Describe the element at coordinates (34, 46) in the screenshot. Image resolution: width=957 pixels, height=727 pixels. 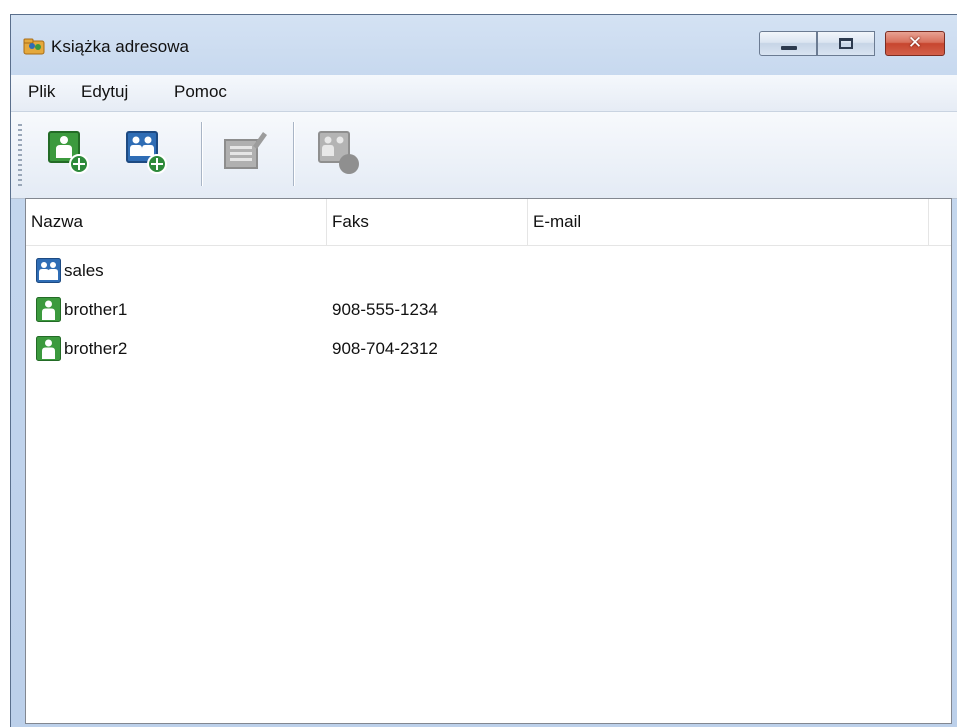
I see `address-book-app-icon` at that location.